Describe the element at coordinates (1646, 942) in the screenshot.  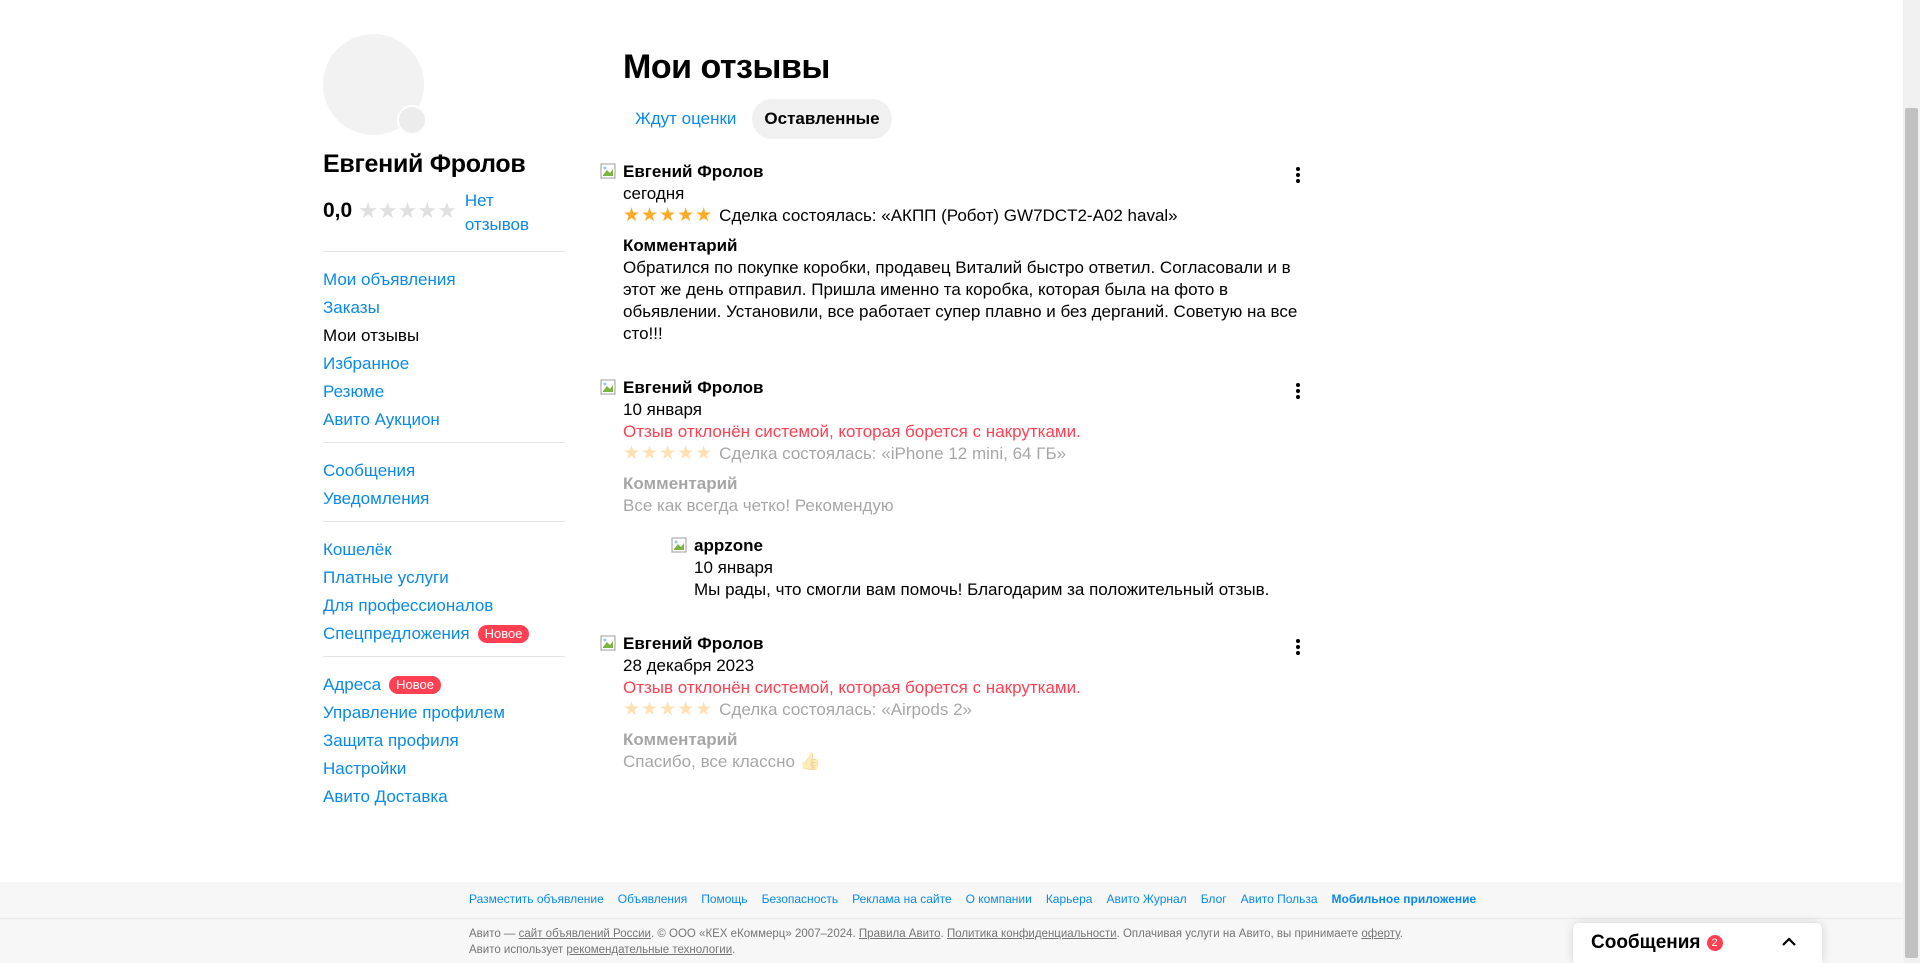
I see `messages-title: Сообщения` at that location.